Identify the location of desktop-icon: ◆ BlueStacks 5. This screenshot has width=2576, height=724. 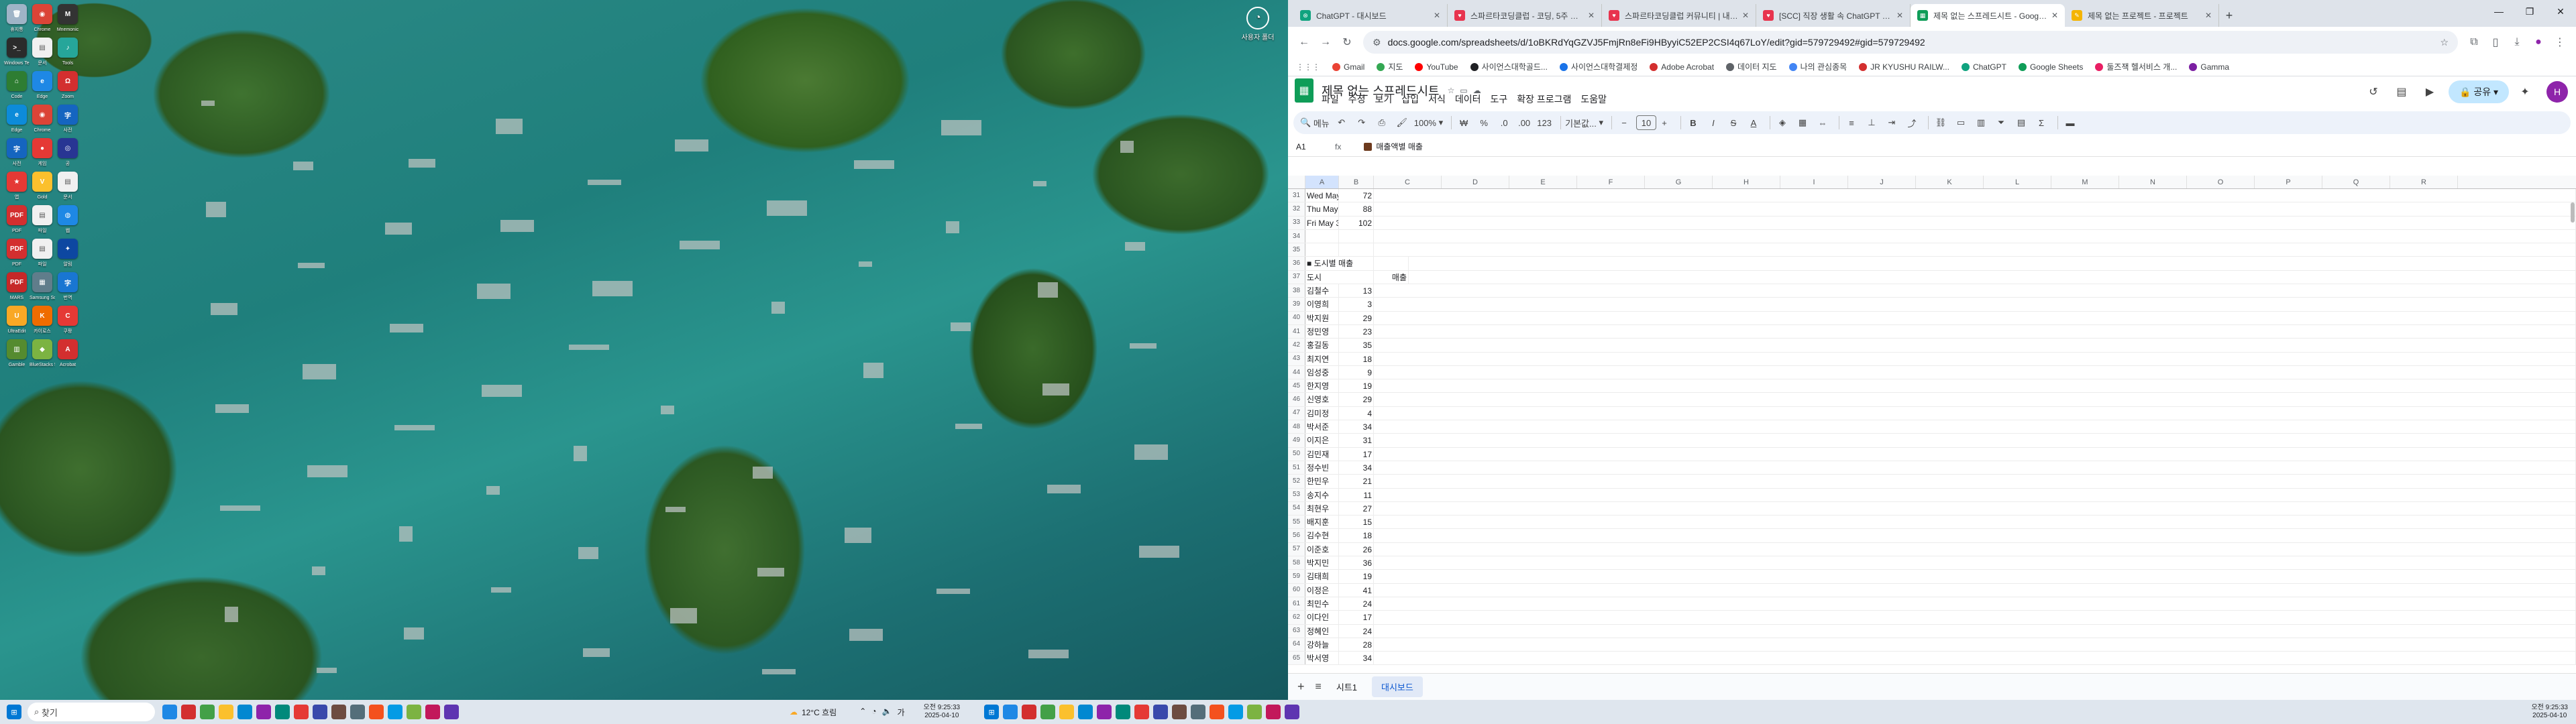
(42, 365).